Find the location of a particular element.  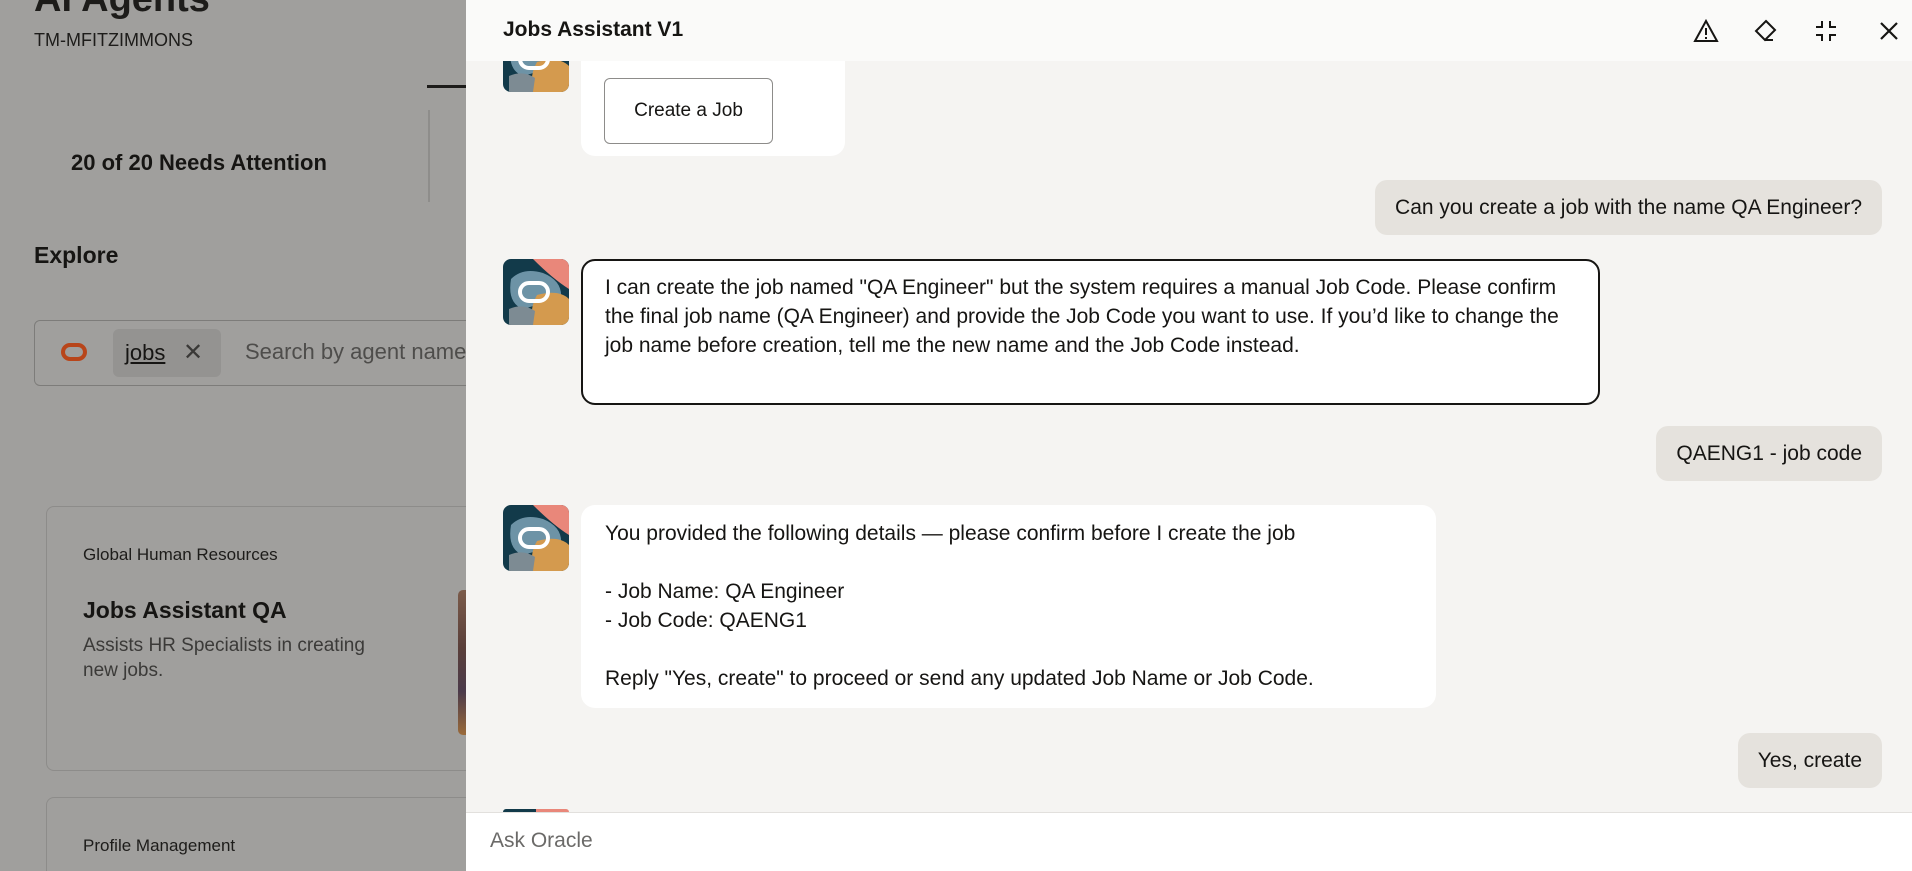

agent-card: Profile Management is located at coordinates (256, 834).